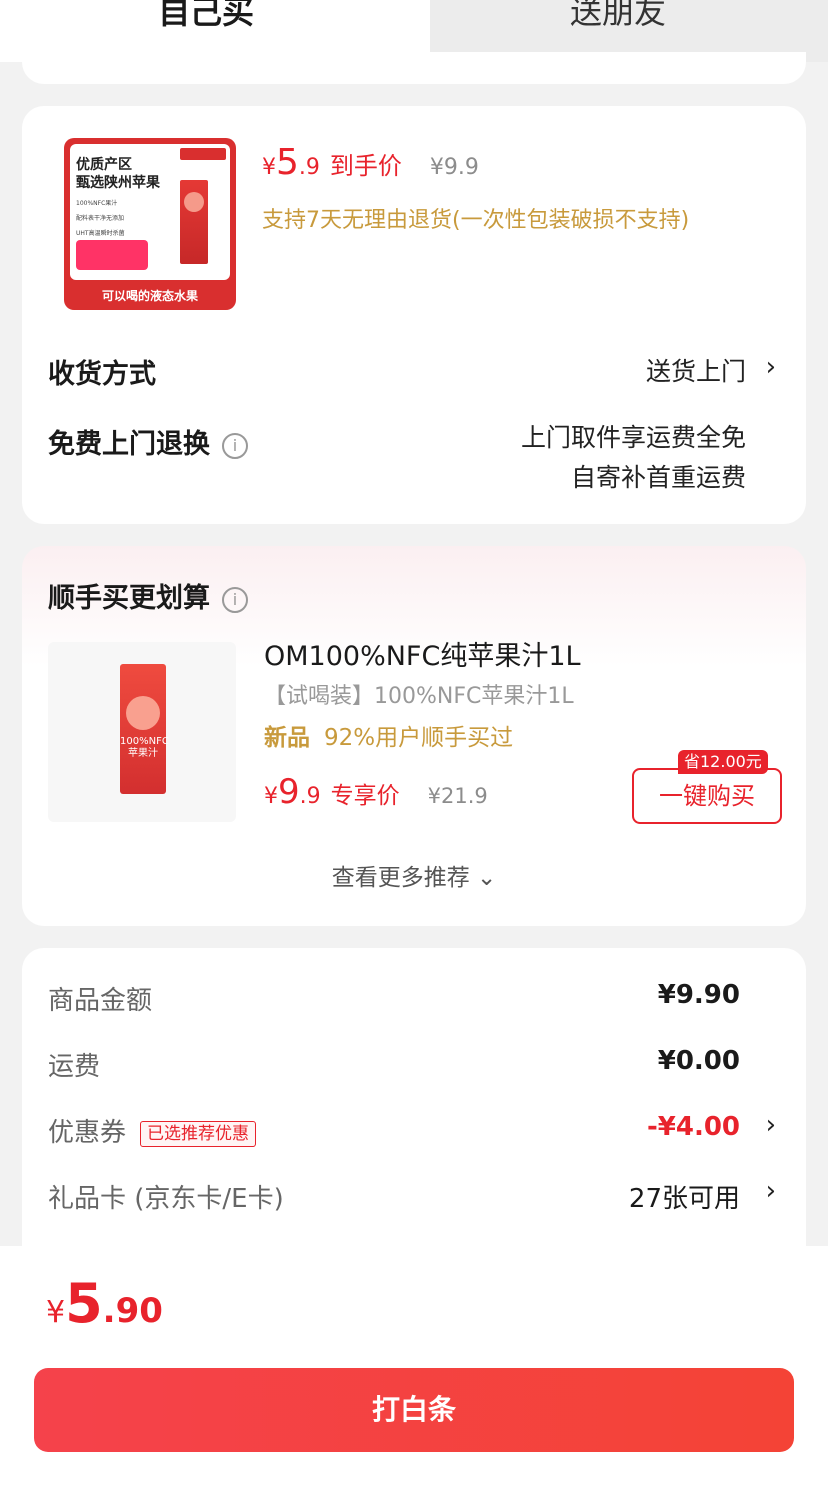  I want to click on purchase-mode-tabs: 自己买 送朋友, so click(414, 42).